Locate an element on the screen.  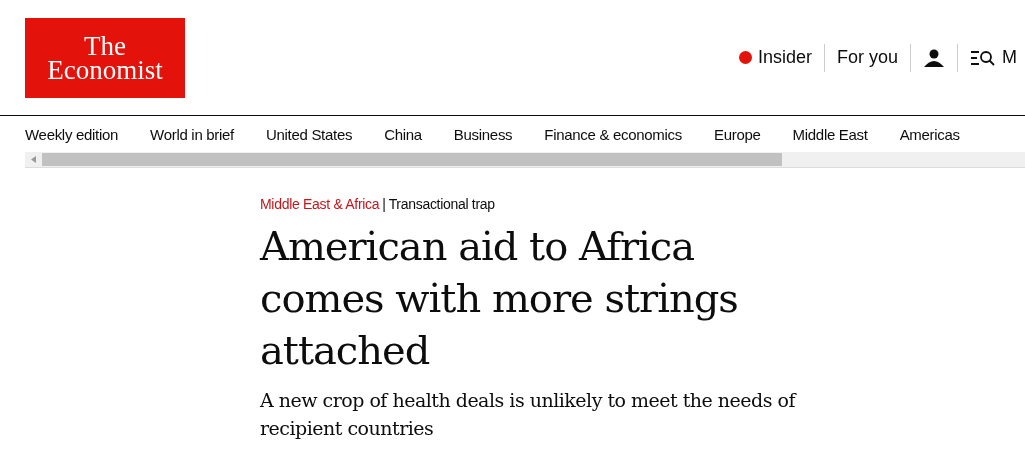
scroll-left-icon is located at coordinates (33, 159).